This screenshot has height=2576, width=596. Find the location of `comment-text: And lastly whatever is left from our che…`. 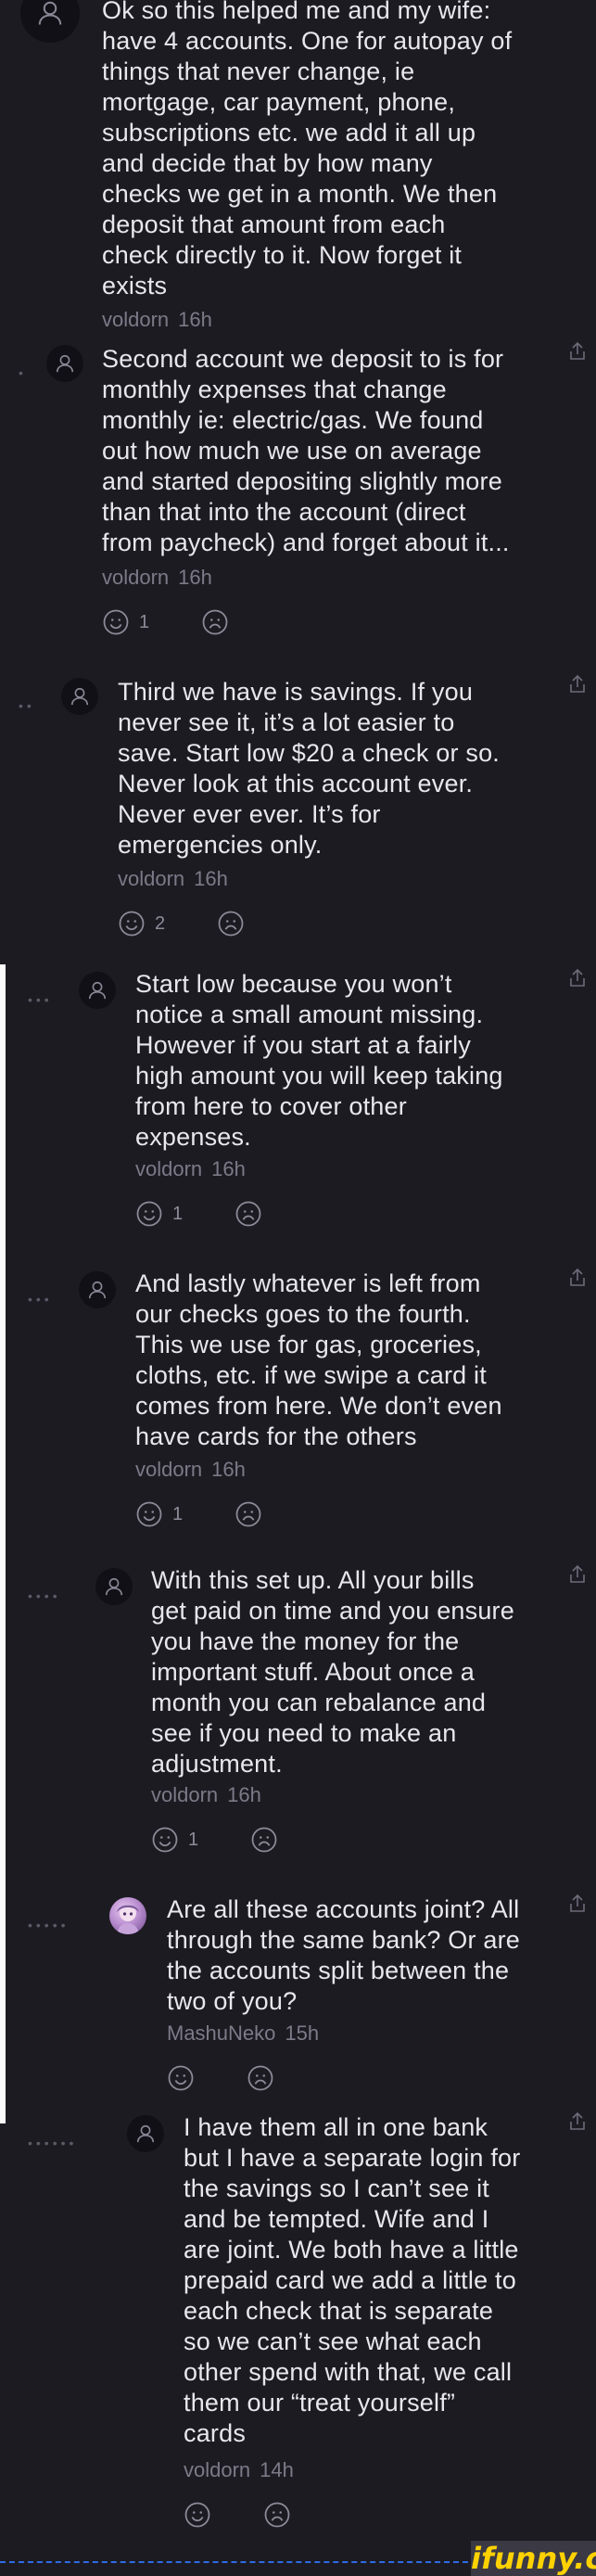

comment-text: And lastly whatever is left from our che… is located at coordinates (318, 1359).